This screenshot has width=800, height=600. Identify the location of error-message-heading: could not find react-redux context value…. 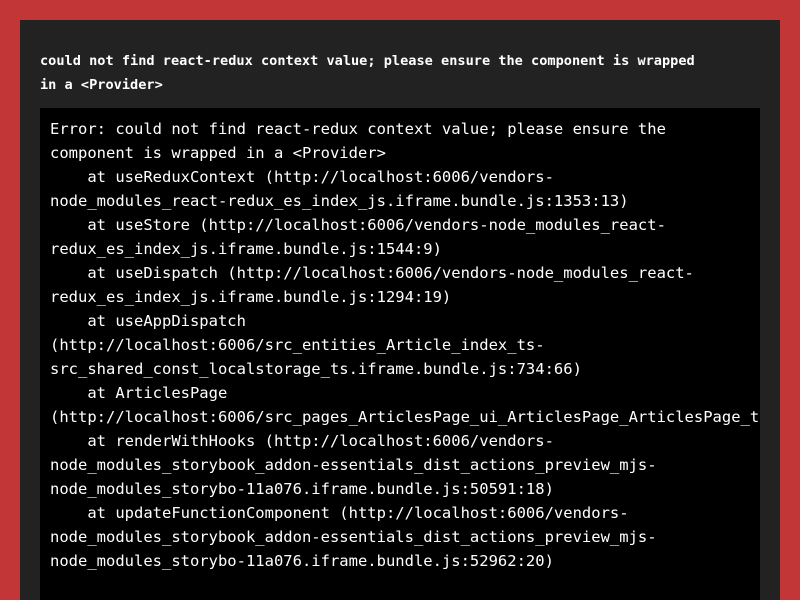
(367, 73).